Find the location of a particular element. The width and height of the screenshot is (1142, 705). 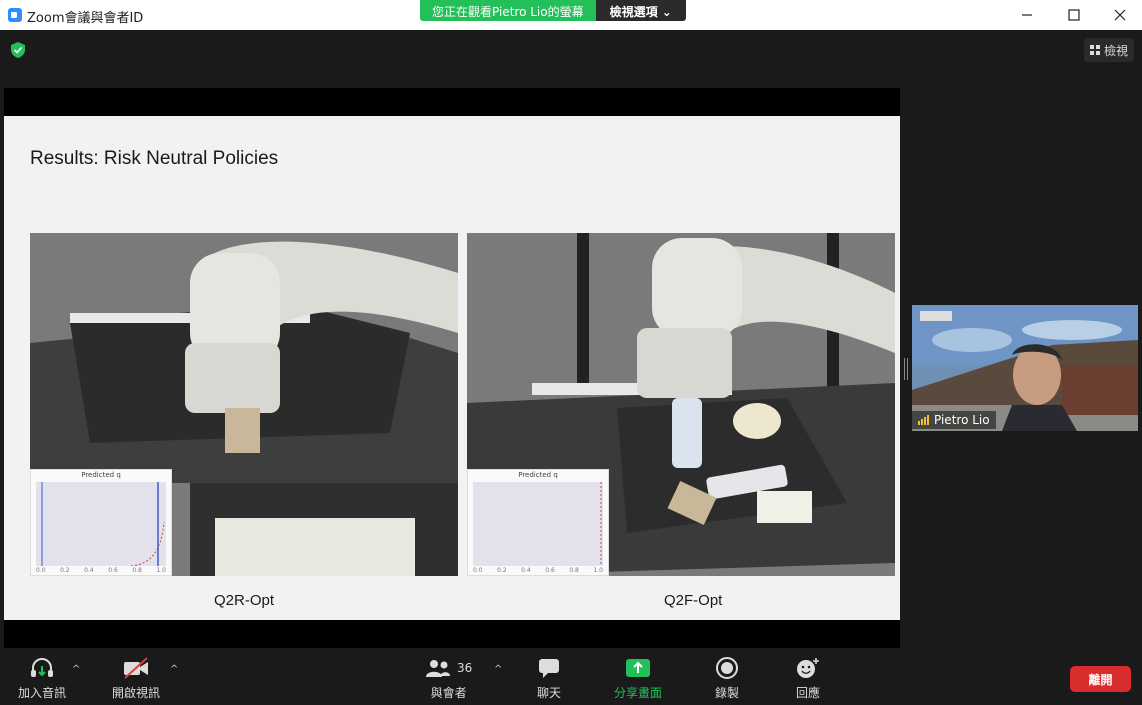

video-options-caret-icon: ^ is located at coordinates (174, 669).